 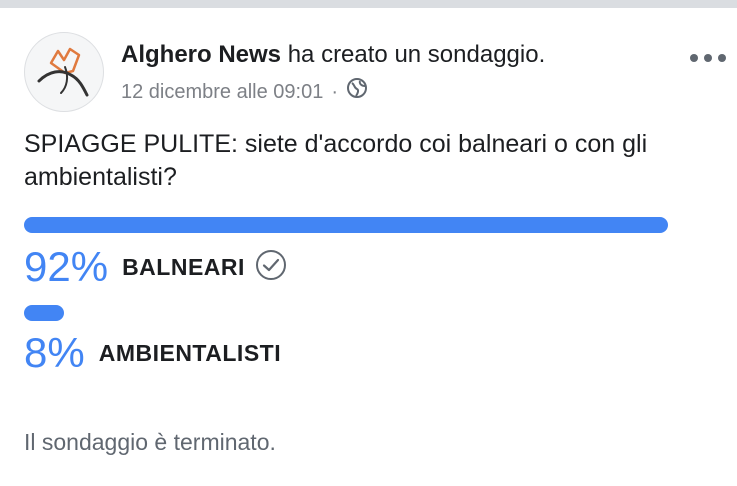 What do you see at coordinates (346, 253) in the screenshot?
I see `poll-option-balneari: 92% BALNEARI` at bounding box center [346, 253].